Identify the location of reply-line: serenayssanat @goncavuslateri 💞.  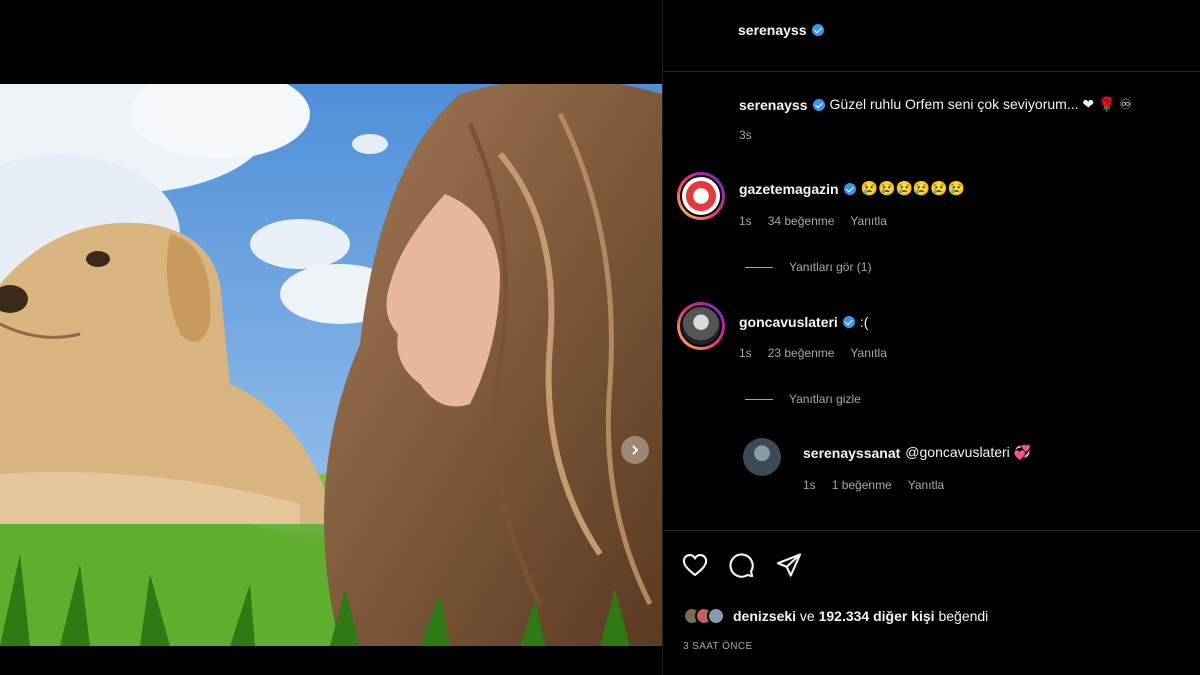
(917, 452).